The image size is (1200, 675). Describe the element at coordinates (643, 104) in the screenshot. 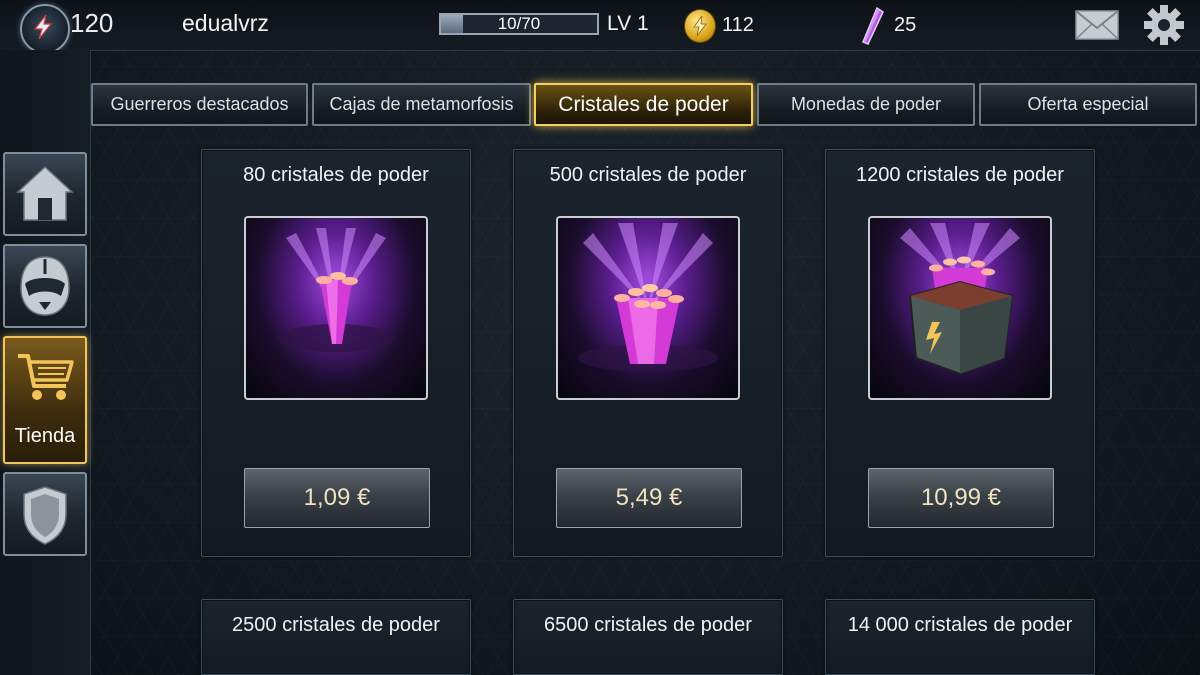

I see `tab-cristales-de-poder: Cristales de poder` at that location.